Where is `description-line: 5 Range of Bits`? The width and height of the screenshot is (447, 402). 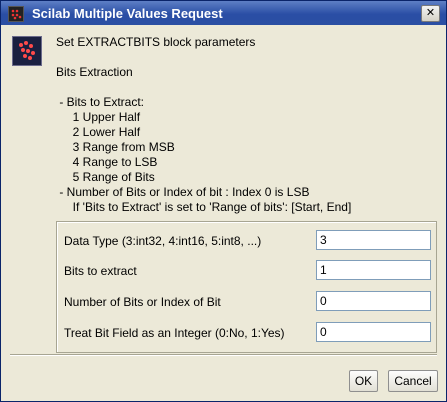 description-line: 5 Range of Bits is located at coordinates (105, 177).